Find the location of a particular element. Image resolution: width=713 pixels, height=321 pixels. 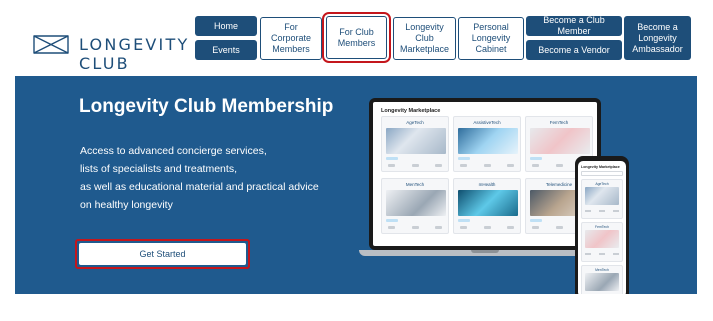

phone-marketplace-title: Longevity Marketplace is located at coordinates (600, 167).